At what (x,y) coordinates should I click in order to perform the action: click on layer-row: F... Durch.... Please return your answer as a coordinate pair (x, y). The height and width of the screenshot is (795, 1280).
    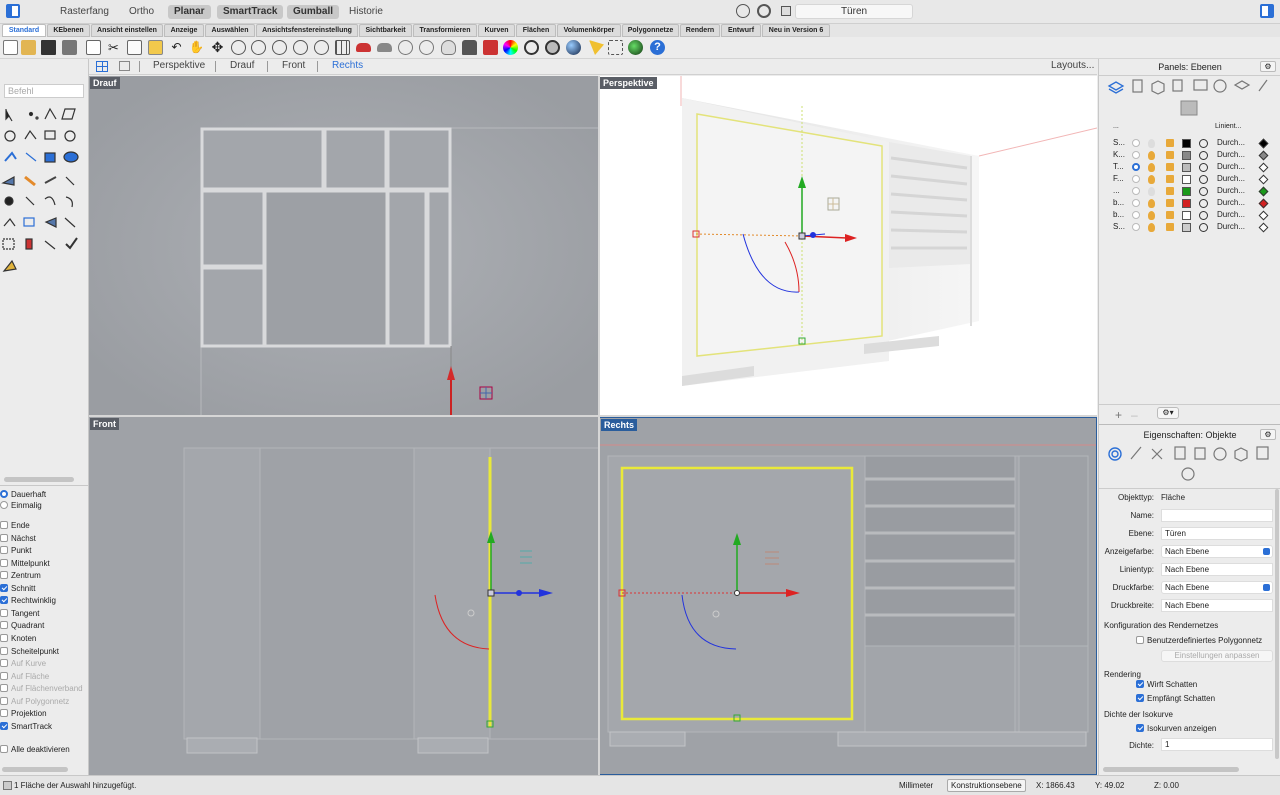
    Looking at the image, I should click on (1189, 180).